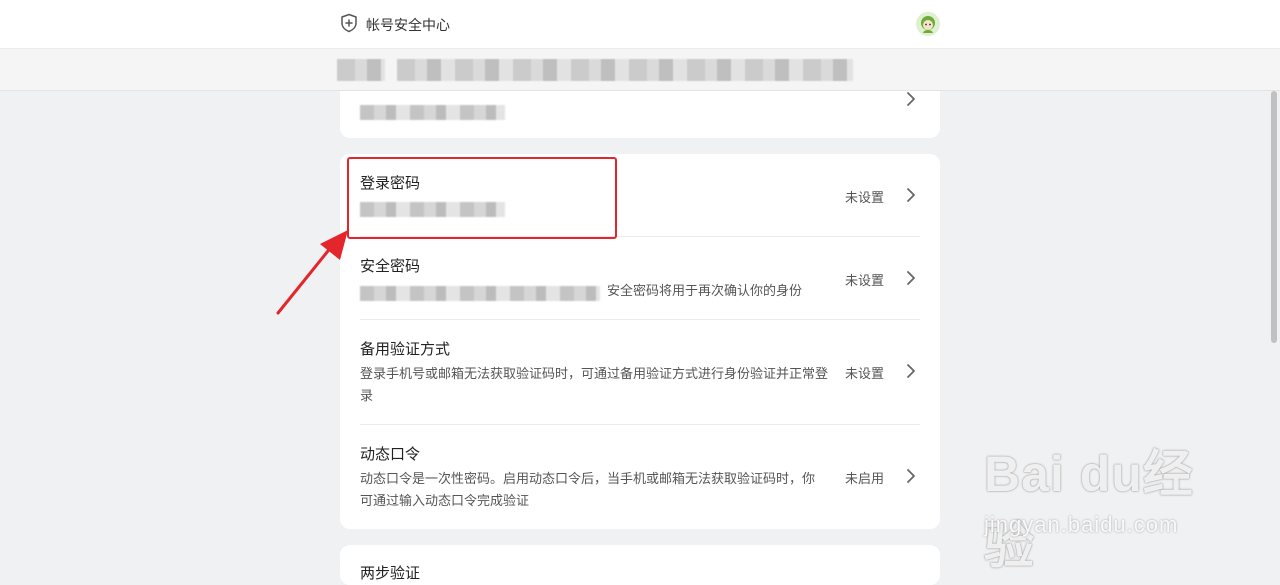 This screenshot has width=1280, height=585. I want to click on user-avatar-icon, so click(928, 24).